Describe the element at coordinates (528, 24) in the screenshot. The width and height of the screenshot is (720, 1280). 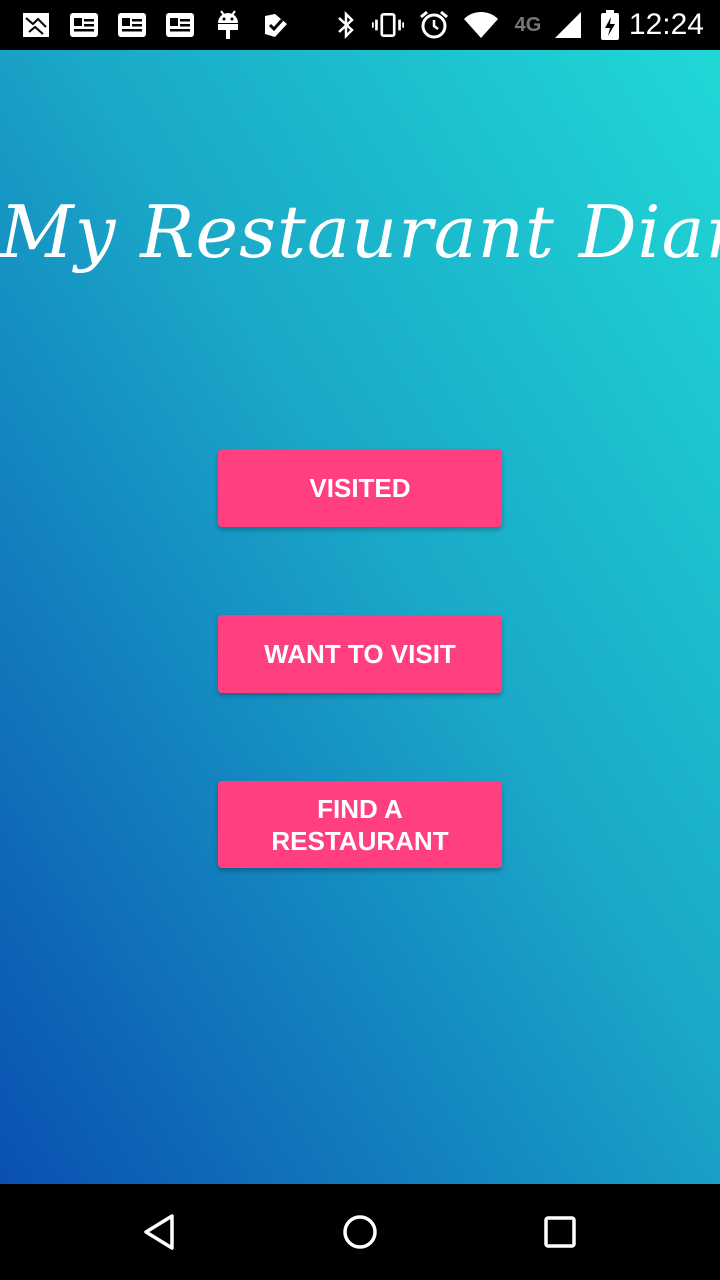
I see `network-type: 4G` at that location.